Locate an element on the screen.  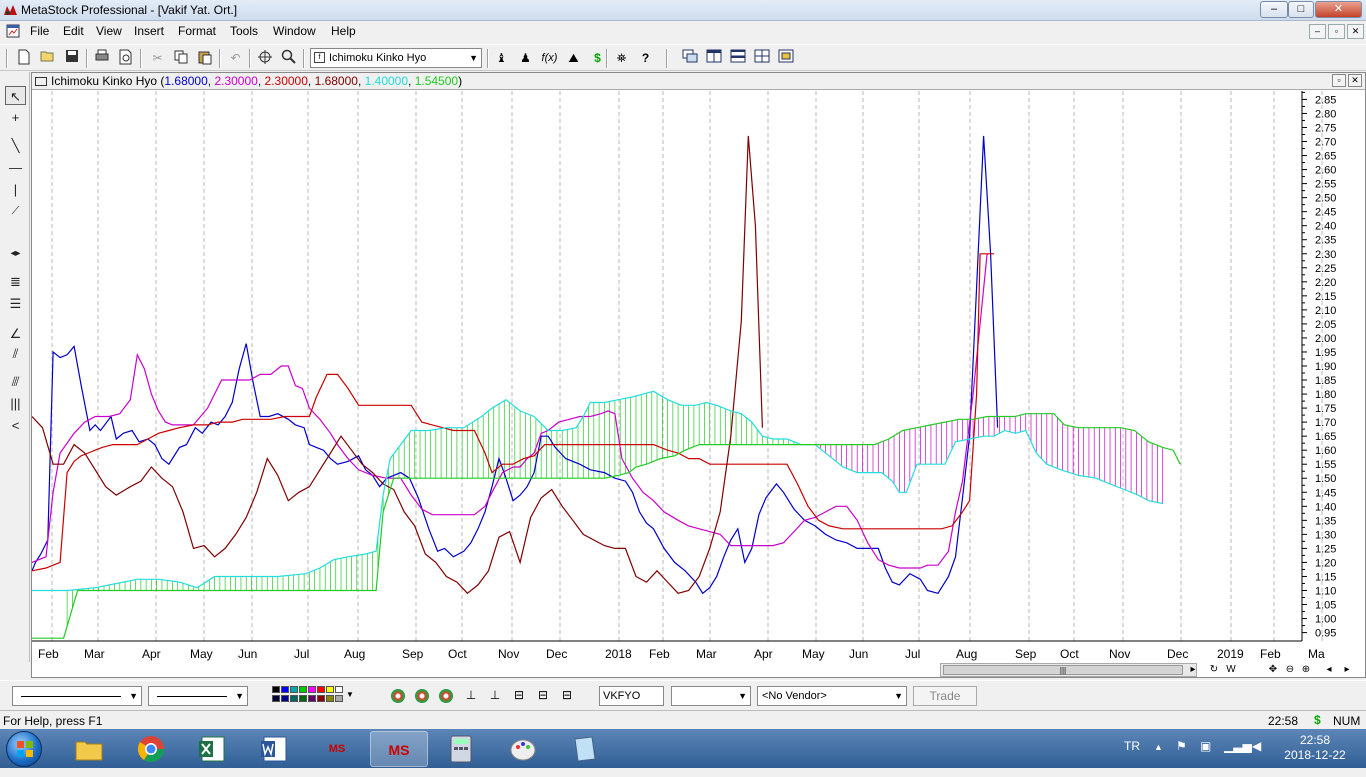
tray-signal-icon: ▁▃▅ is located at coordinates (1238, 746).